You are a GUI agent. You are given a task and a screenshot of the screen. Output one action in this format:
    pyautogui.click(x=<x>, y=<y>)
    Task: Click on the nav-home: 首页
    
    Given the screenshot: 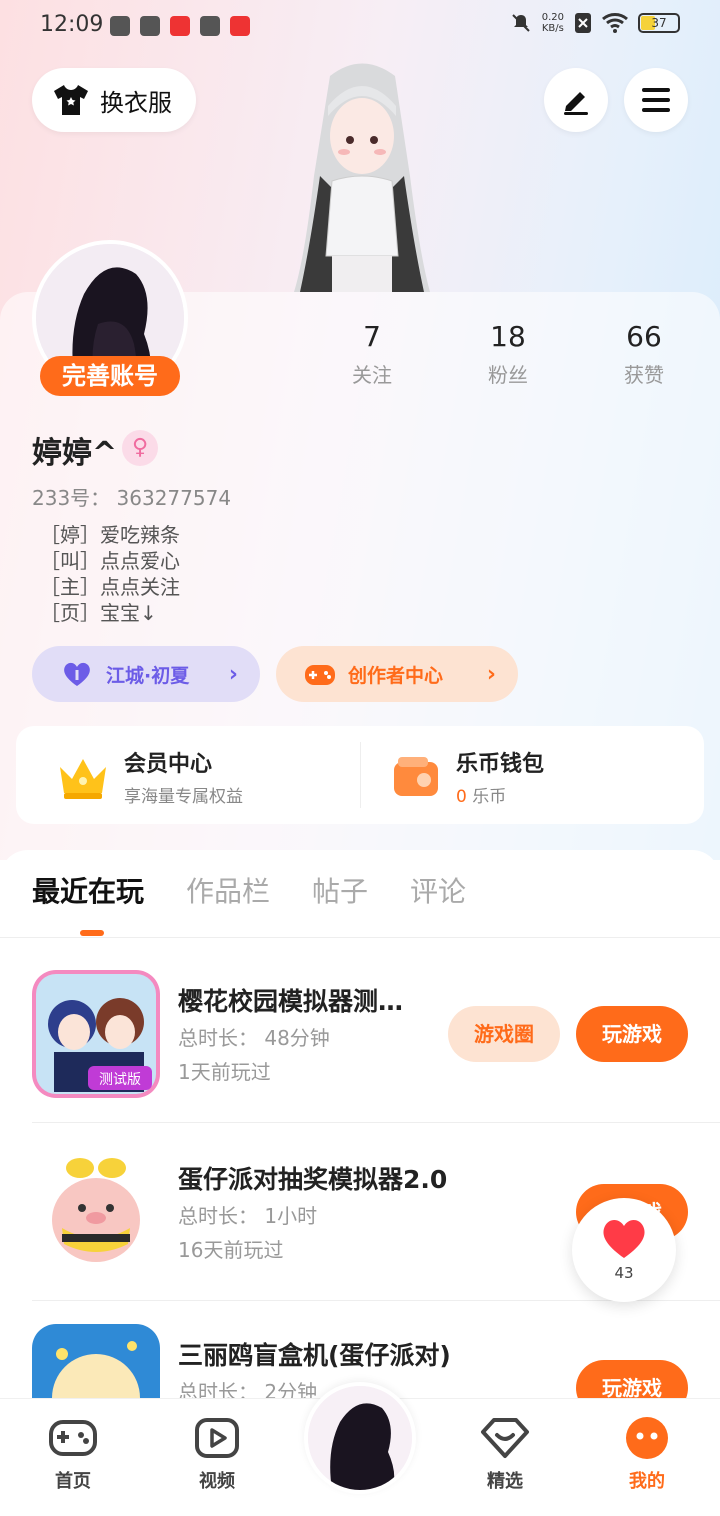 What is the action you would take?
    pyautogui.click(x=73, y=1455)
    